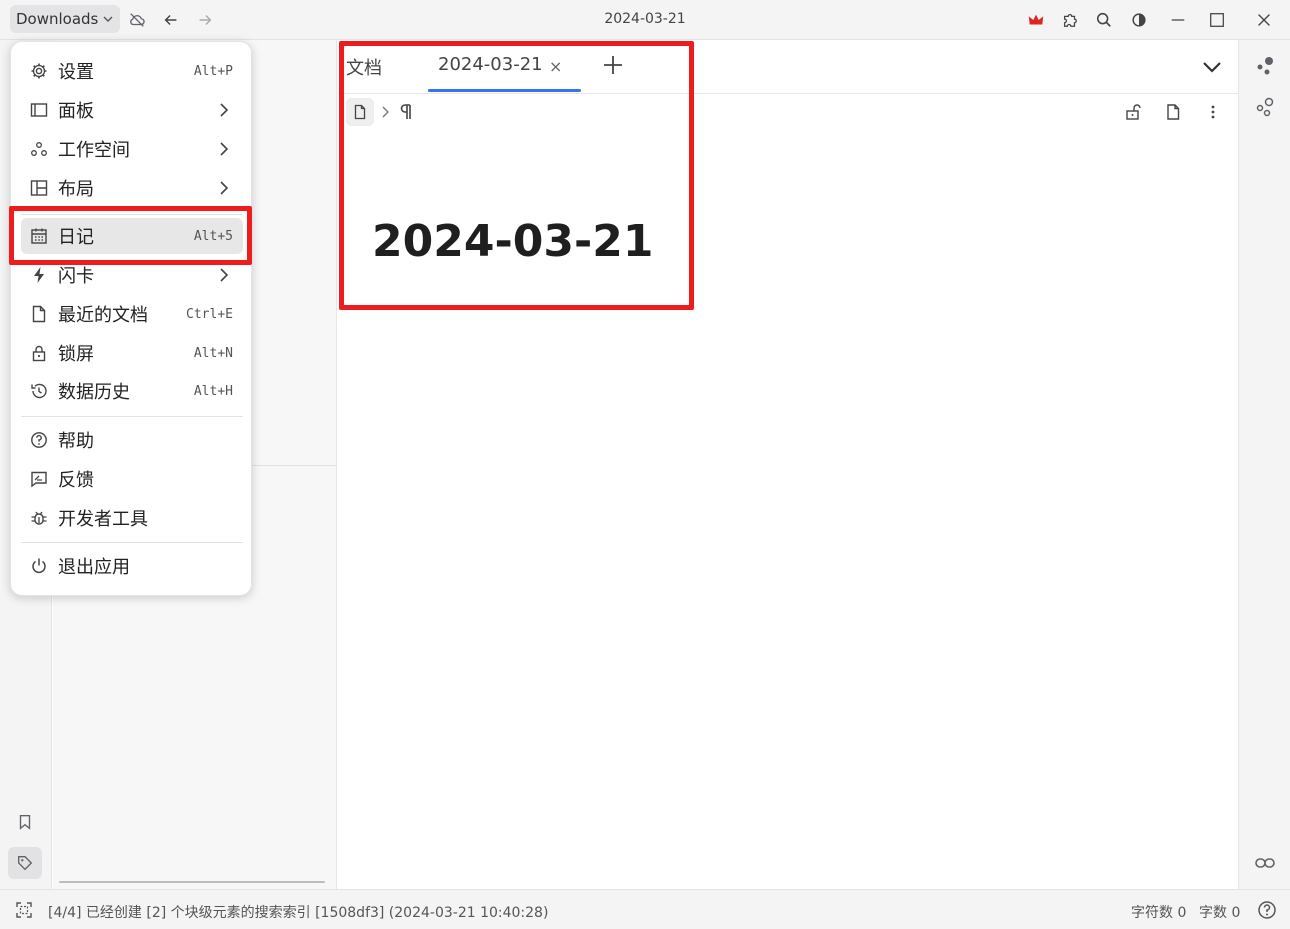  What do you see at coordinates (209, 314) in the screenshot?
I see `menu-item-shortcut: Ctrl+E` at bounding box center [209, 314].